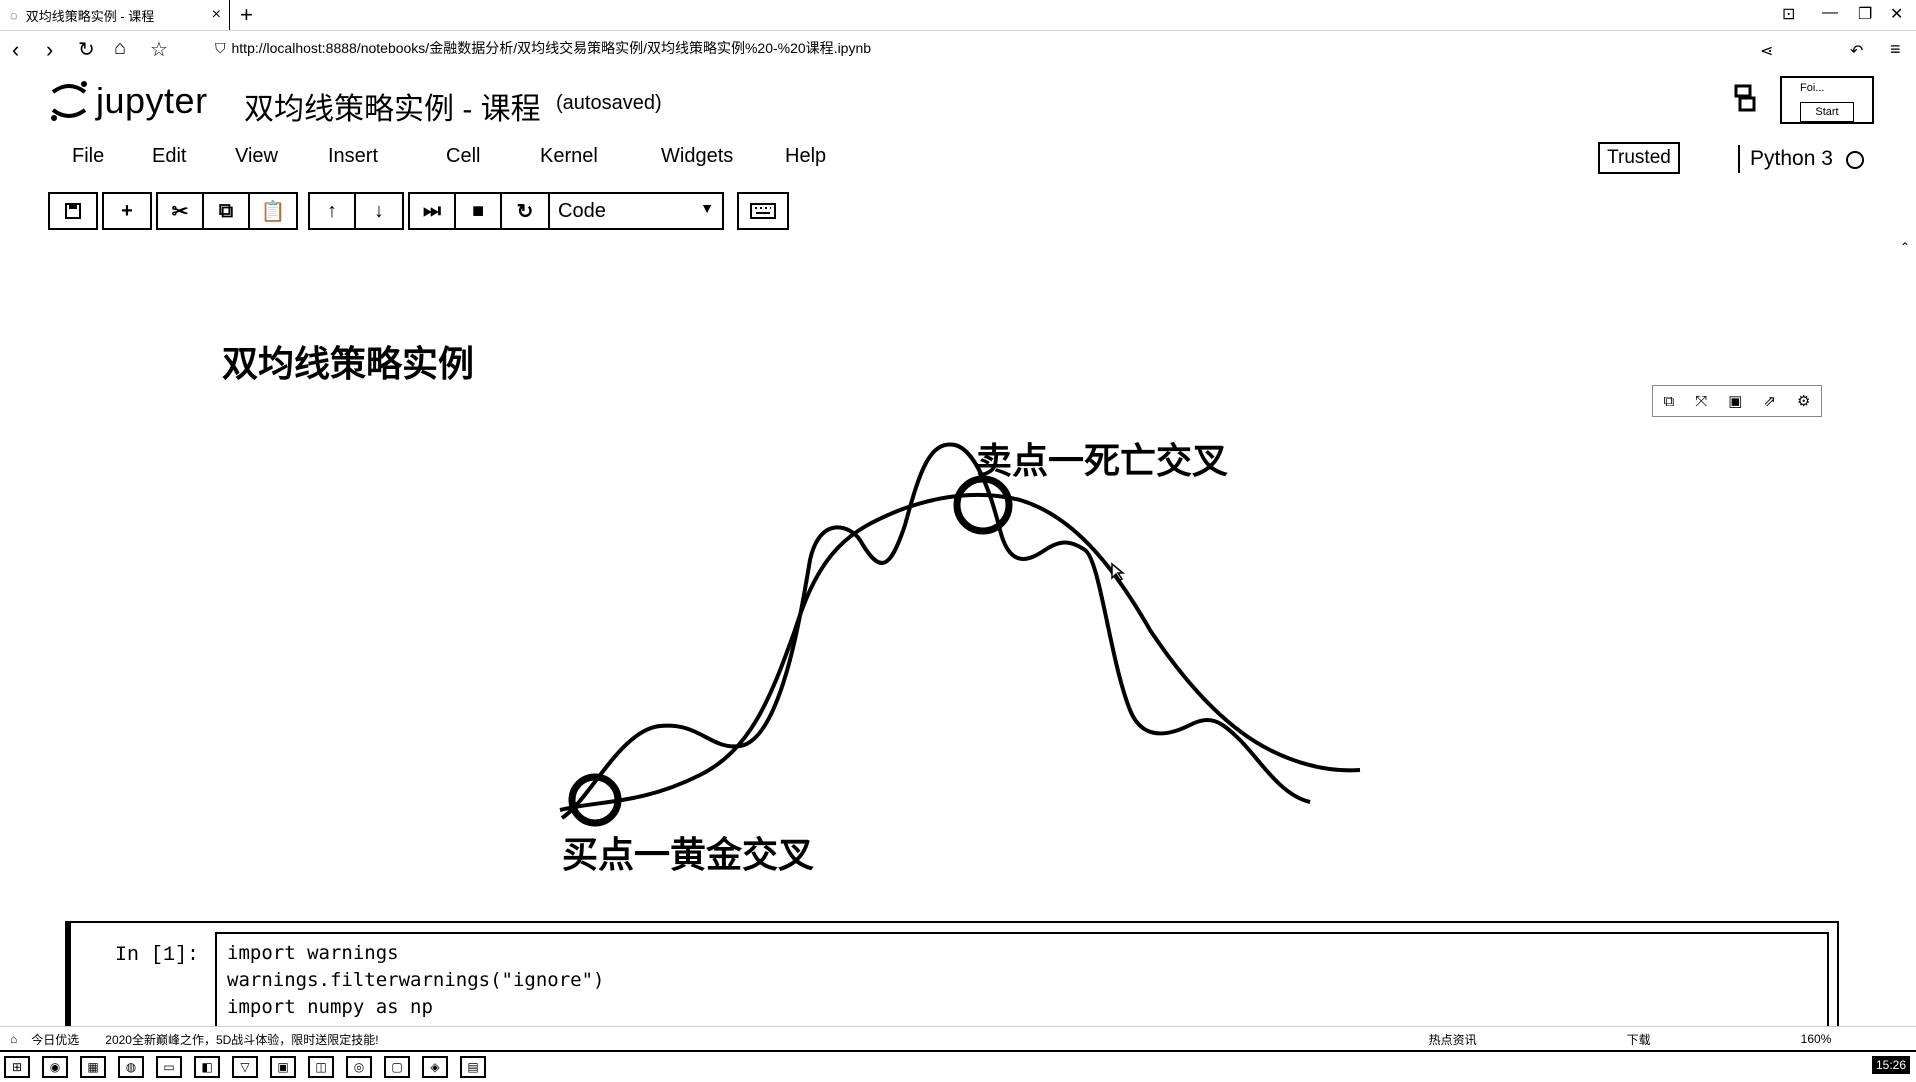 The image size is (1916, 1082). I want to click on taskbar-app-icon: ▭, so click(169, 1067).